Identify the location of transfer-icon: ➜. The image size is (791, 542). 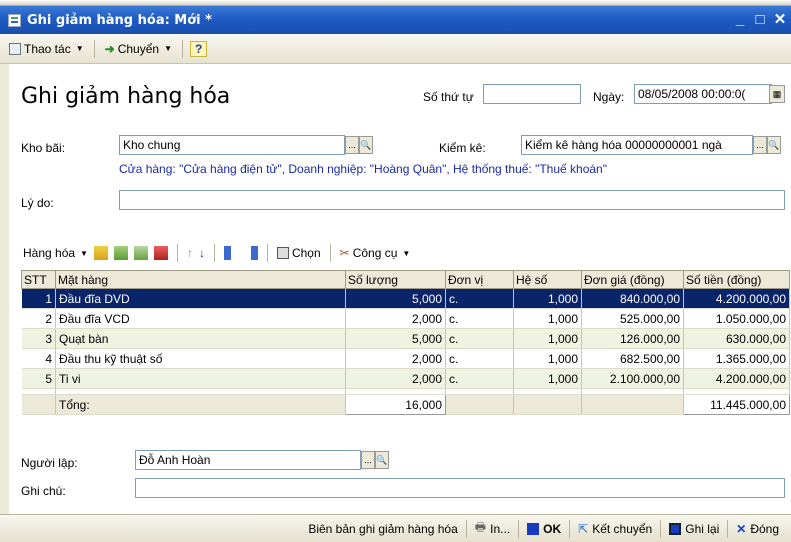
(109, 48).